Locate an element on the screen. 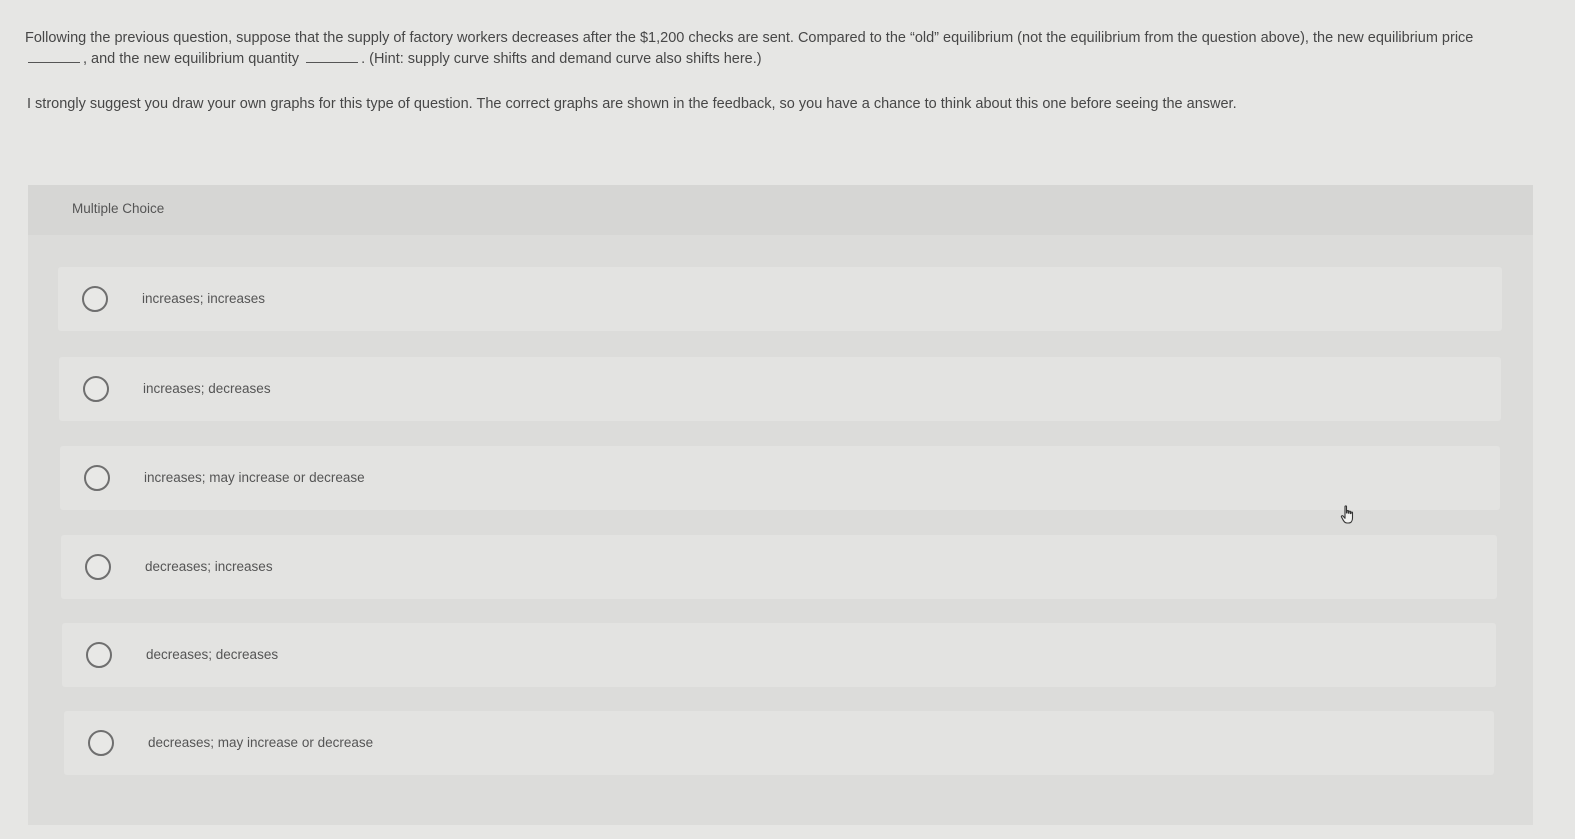 The image size is (1575, 839). option-1: increases; increases is located at coordinates (780, 299).